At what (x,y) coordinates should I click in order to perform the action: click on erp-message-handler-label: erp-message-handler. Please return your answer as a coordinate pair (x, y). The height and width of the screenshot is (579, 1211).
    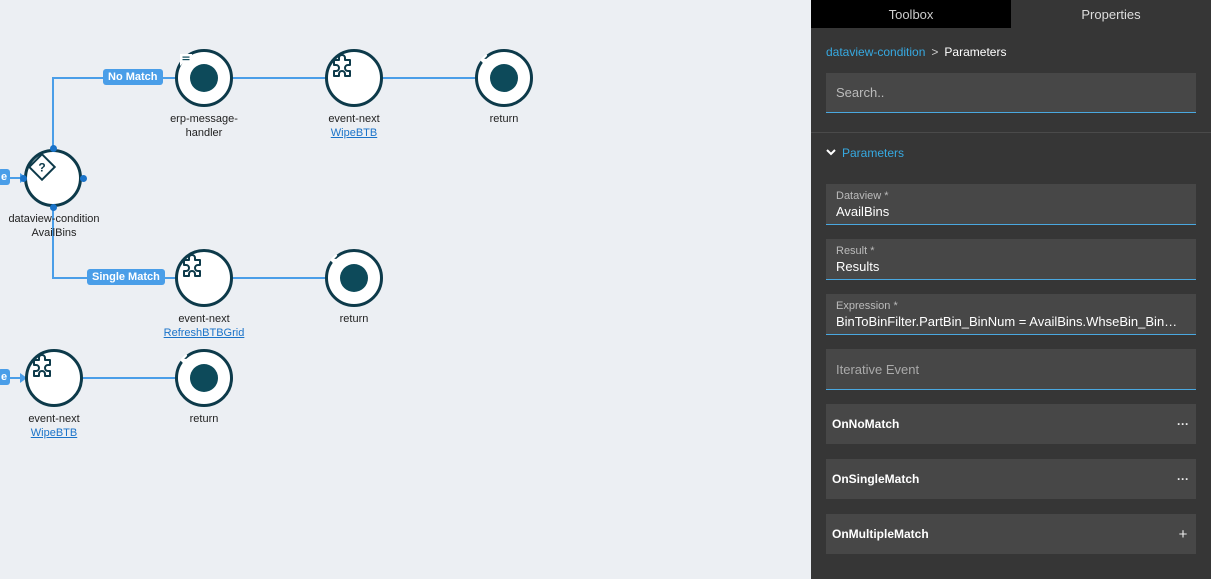
    Looking at the image, I should click on (204, 126).